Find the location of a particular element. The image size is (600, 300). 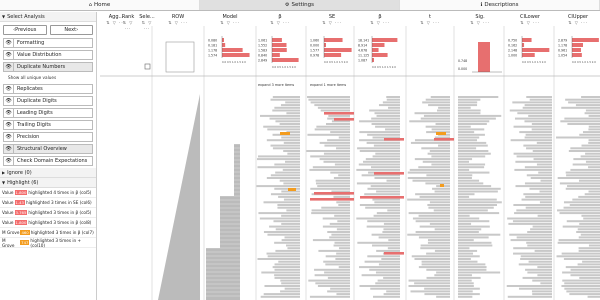

t-bar is located at coordinates (373, 60).